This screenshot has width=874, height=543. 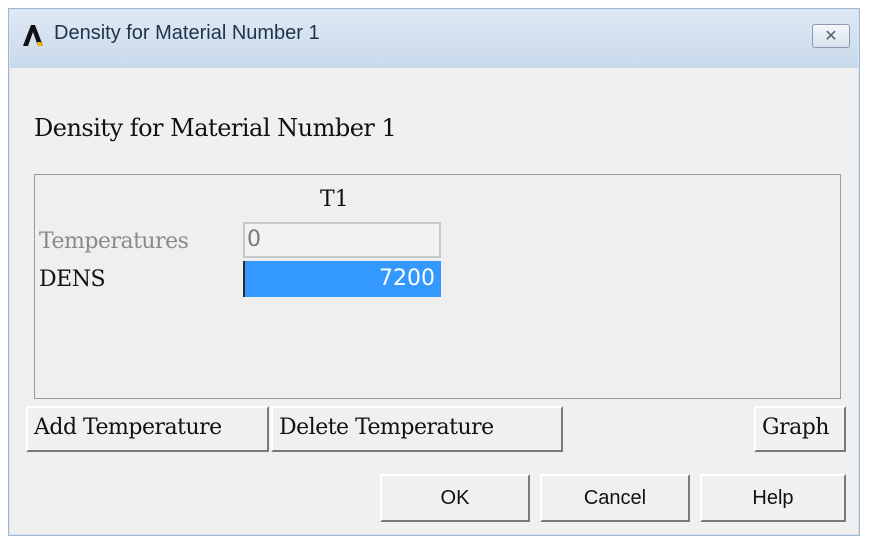 I want to click on row-label-temperatures: Temperatures, so click(x=114, y=241).